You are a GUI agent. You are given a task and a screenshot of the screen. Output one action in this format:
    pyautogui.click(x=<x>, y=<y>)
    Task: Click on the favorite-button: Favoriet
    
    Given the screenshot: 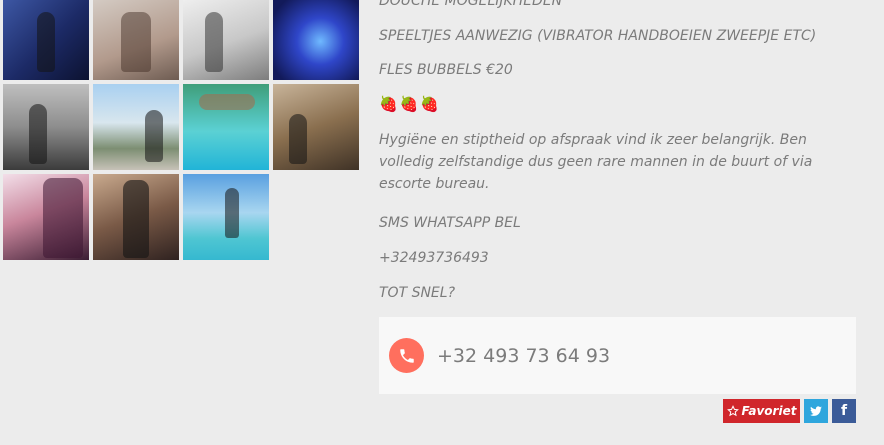 What is the action you would take?
    pyautogui.click(x=761, y=411)
    